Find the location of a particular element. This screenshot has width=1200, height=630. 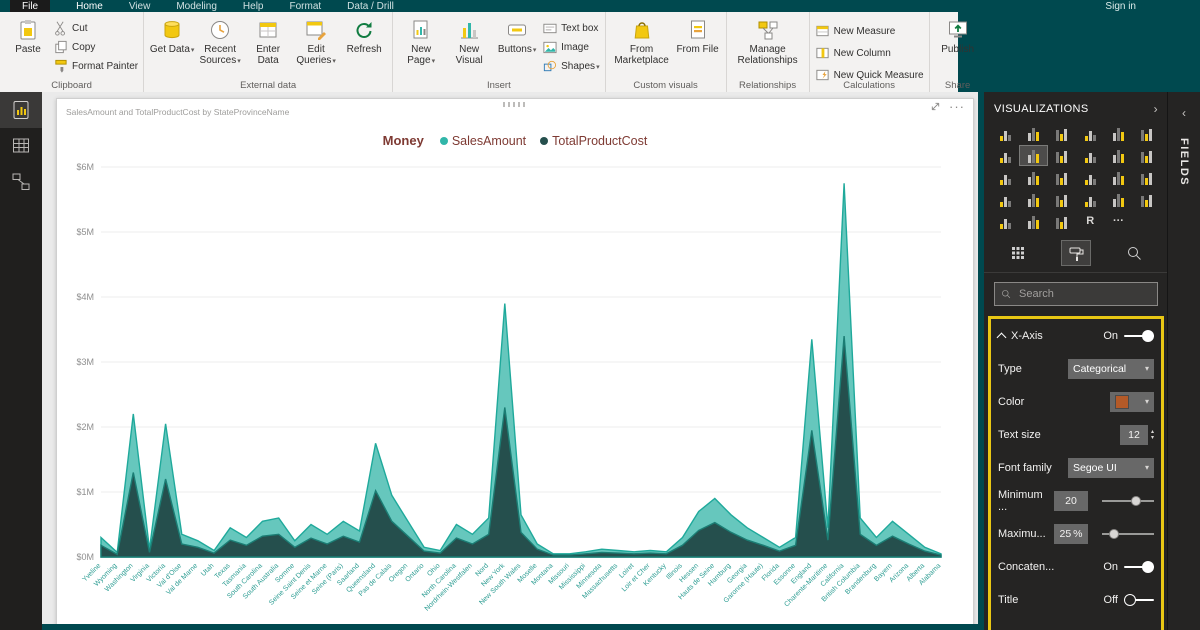

color-dropdown: ▾ is located at coordinates (1132, 401).